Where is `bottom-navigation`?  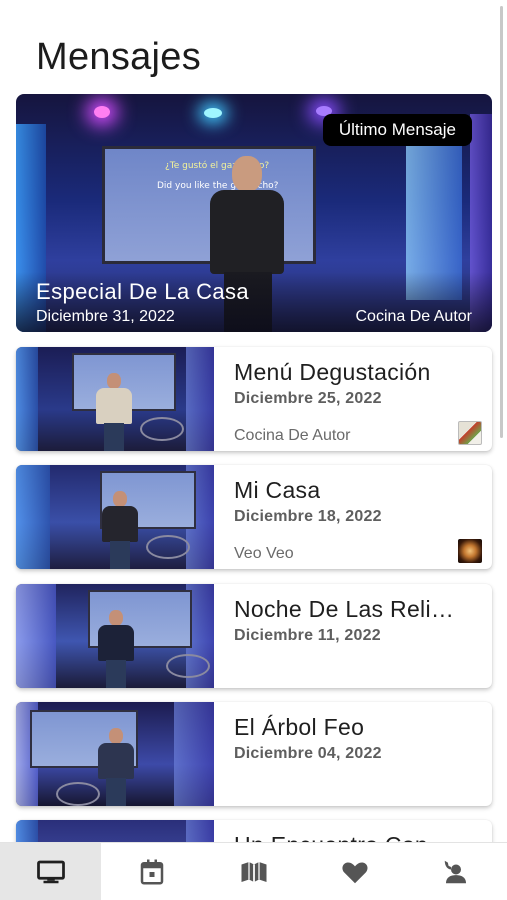
bottom-navigation is located at coordinates (253, 871).